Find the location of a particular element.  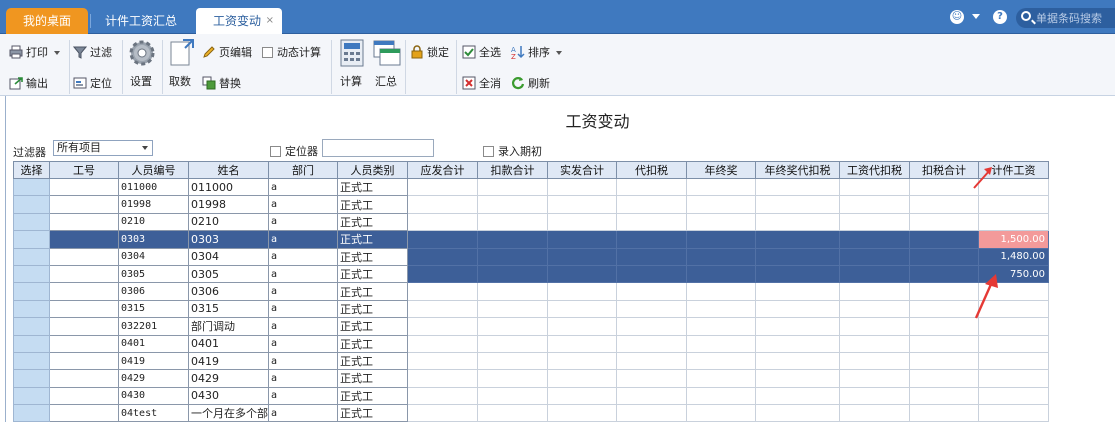

name-cell: 01998 is located at coordinates (228, 204).